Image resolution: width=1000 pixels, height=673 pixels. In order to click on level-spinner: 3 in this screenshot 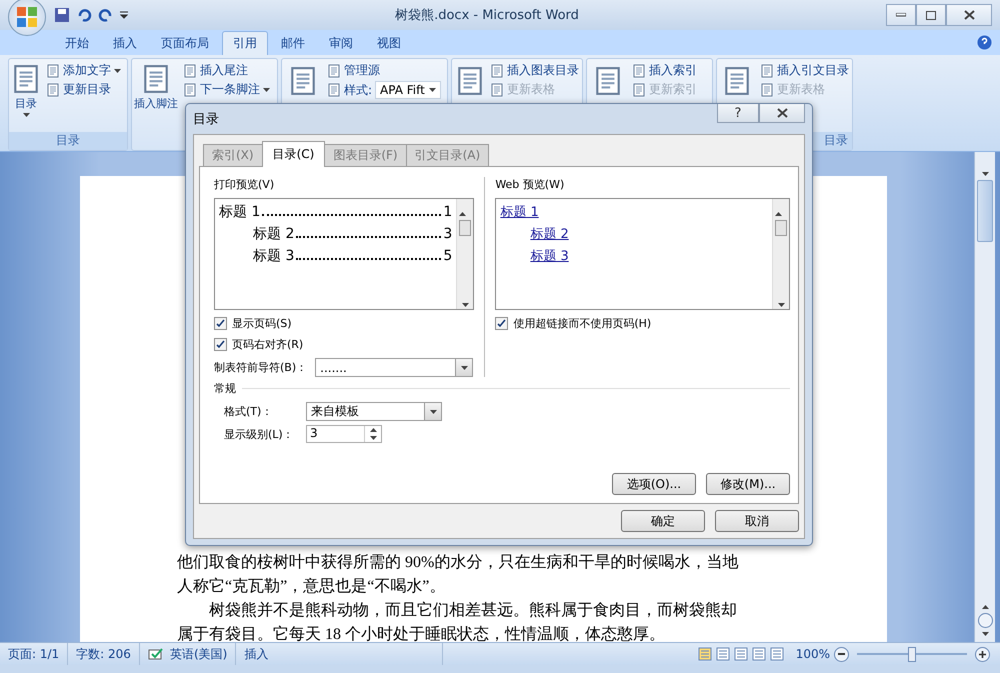, I will do `click(344, 434)`.